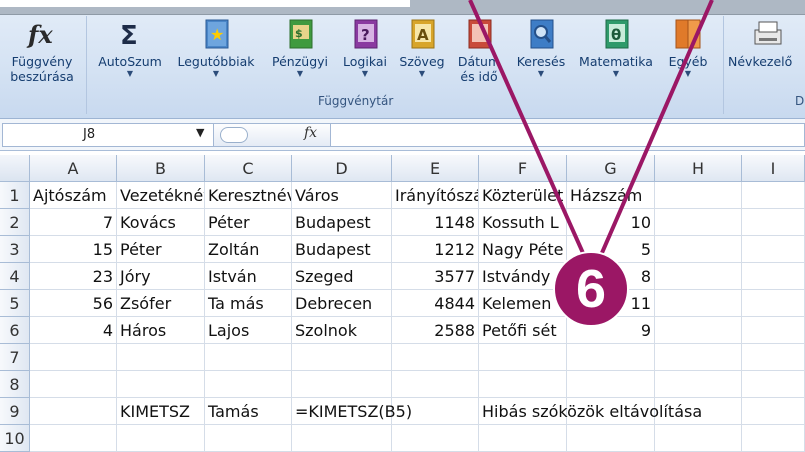 The image size is (805, 452). What do you see at coordinates (248, 330) in the screenshot?
I see `cell-c6: Lajos` at bounding box center [248, 330].